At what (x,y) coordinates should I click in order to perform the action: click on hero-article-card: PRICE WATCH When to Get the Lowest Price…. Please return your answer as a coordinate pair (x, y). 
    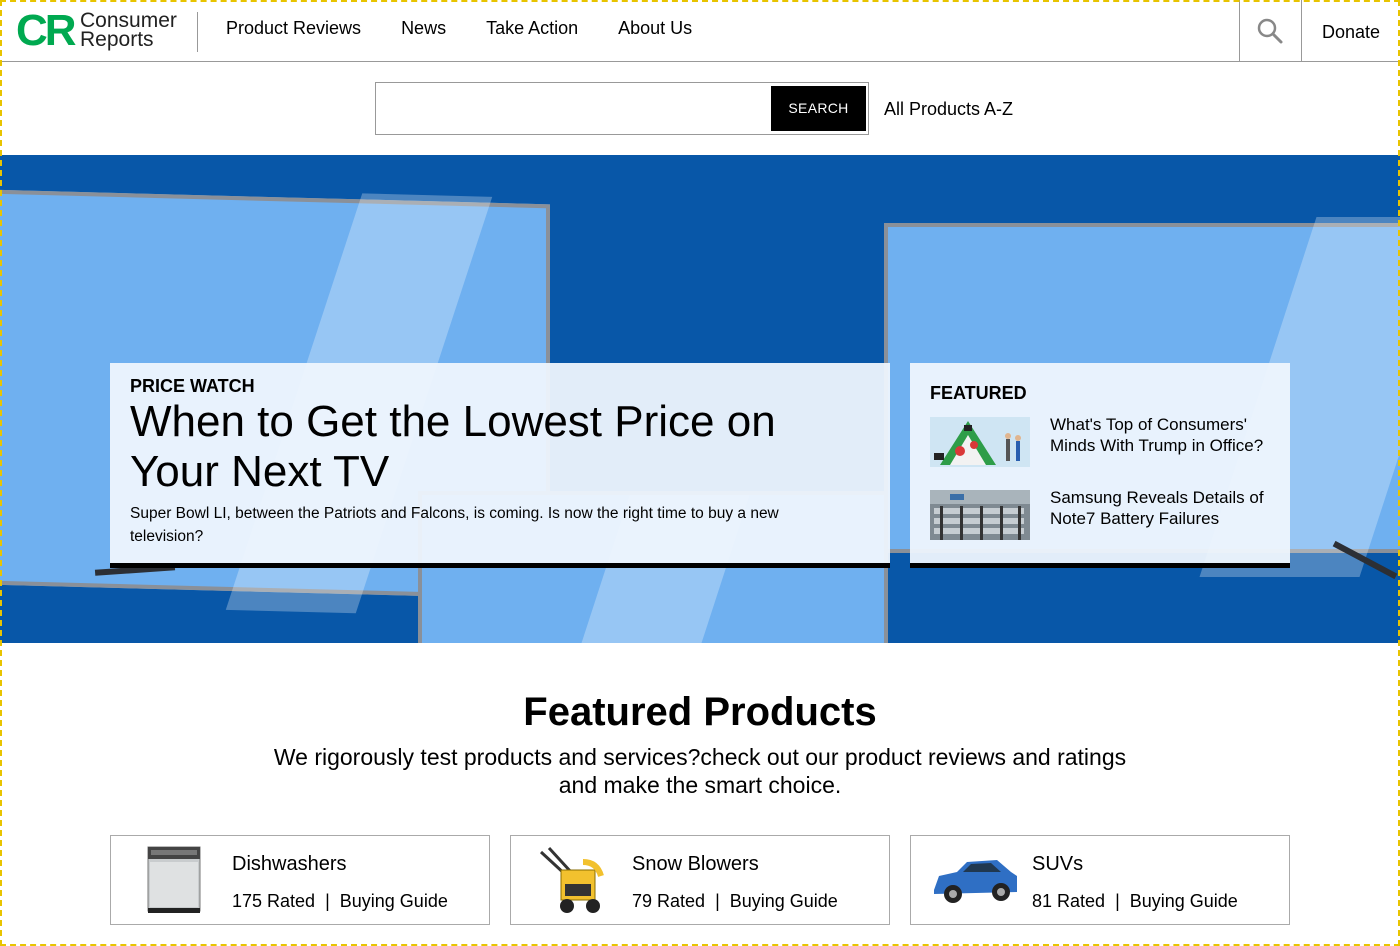
    Looking at the image, I should click on (500, 465).